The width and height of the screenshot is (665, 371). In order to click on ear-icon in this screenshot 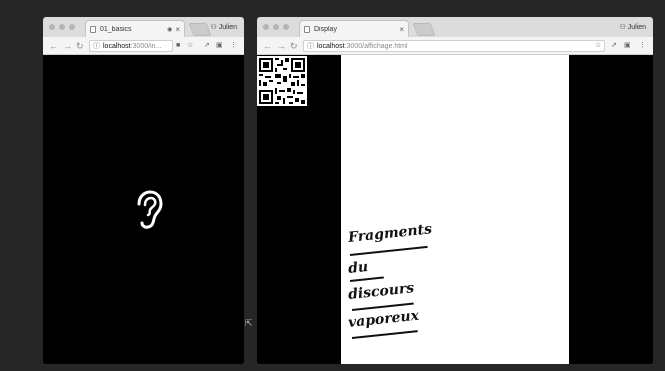, I will do `click(150, 209)`.